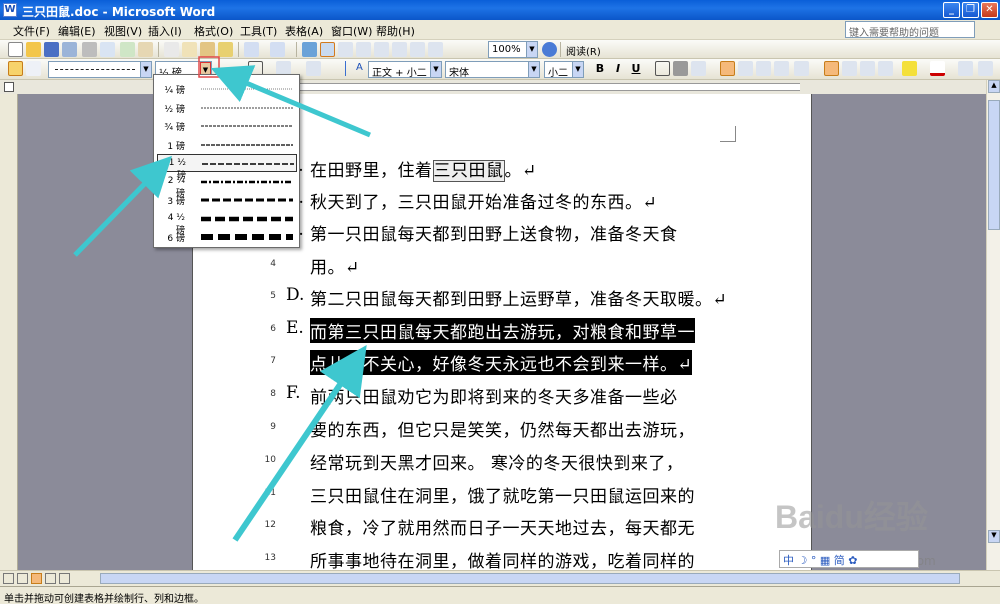  Describe the element at coordinates (532, 265) in the screenshot. I see `document-line: 4 用。↵` at that location.